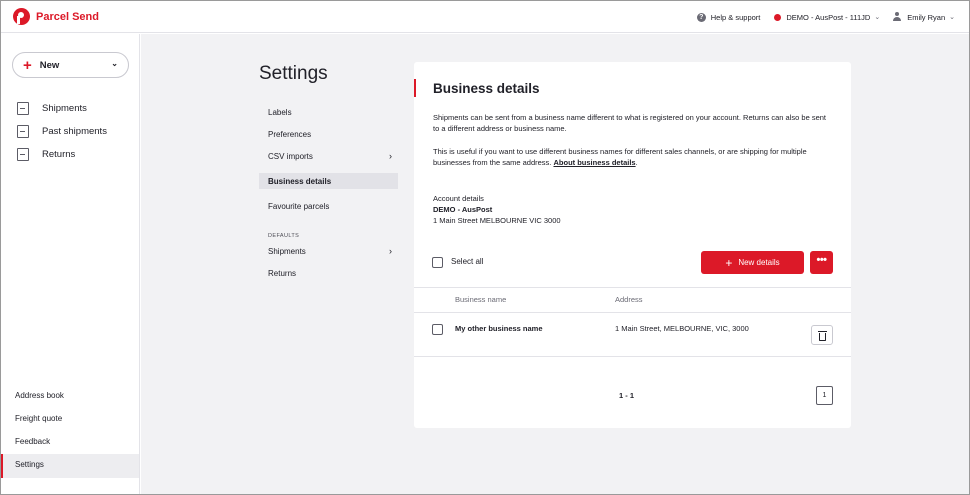 This screenshot has width=970, height=495. Describe the element at coordinates (499, 328) in the screenshot. I see `row-business-name: My other business name` at that location.